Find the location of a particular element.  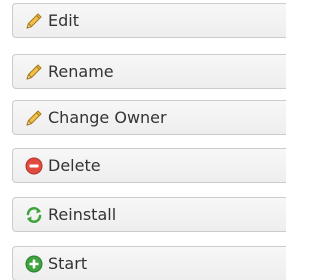

start-label: Start is located at coordinates (68, 263).